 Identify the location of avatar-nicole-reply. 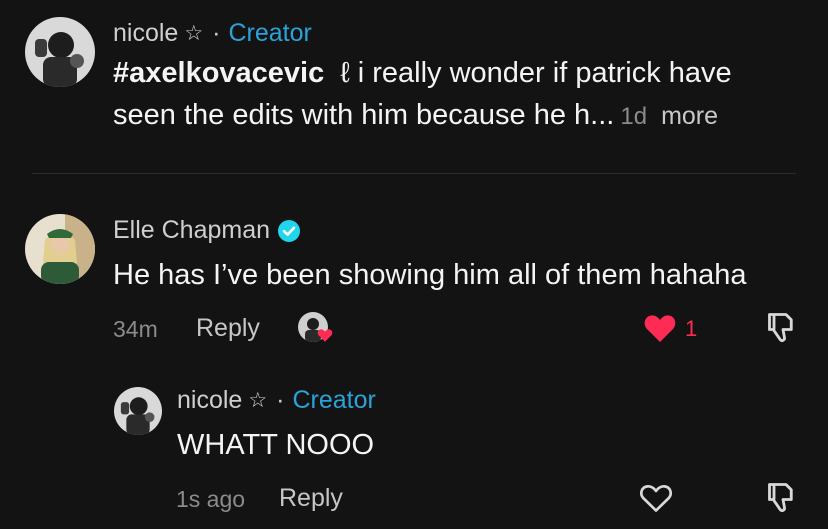
(138, 411).